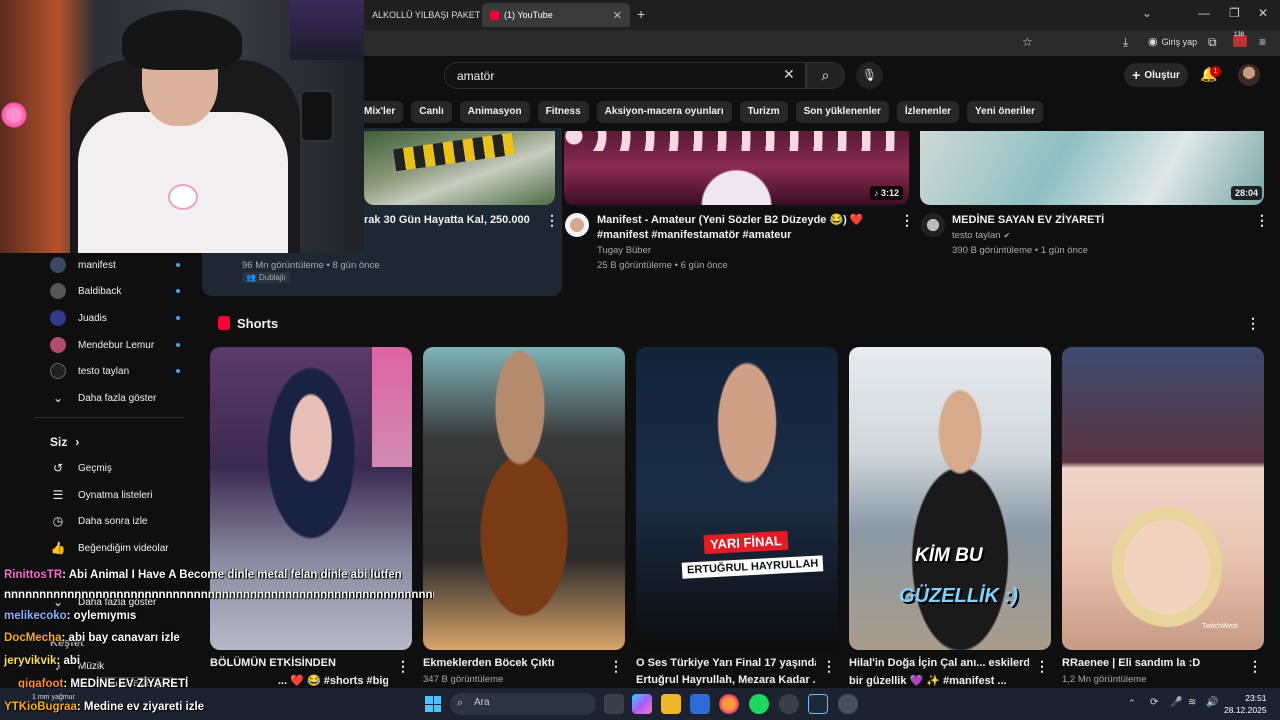  I want to click on sidebar-item-label: manifest, so click(97, 265).